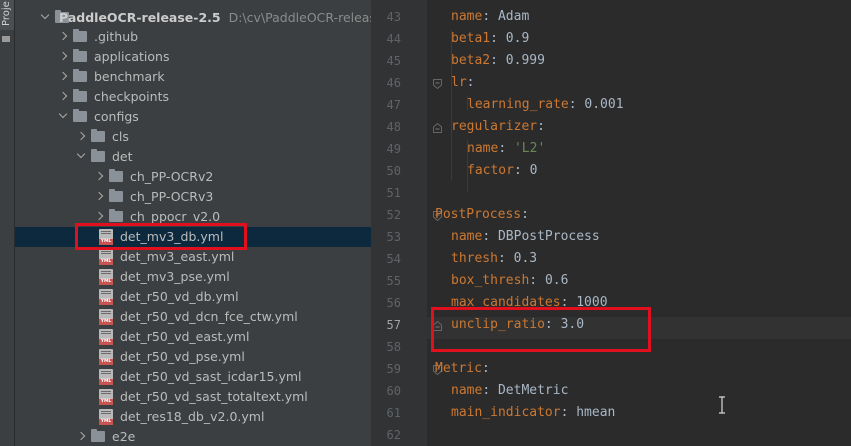  What do you see at coordinates (462, 82) in the screenshot?
I see `code-line: lr:` at bounding box center [462, 82].